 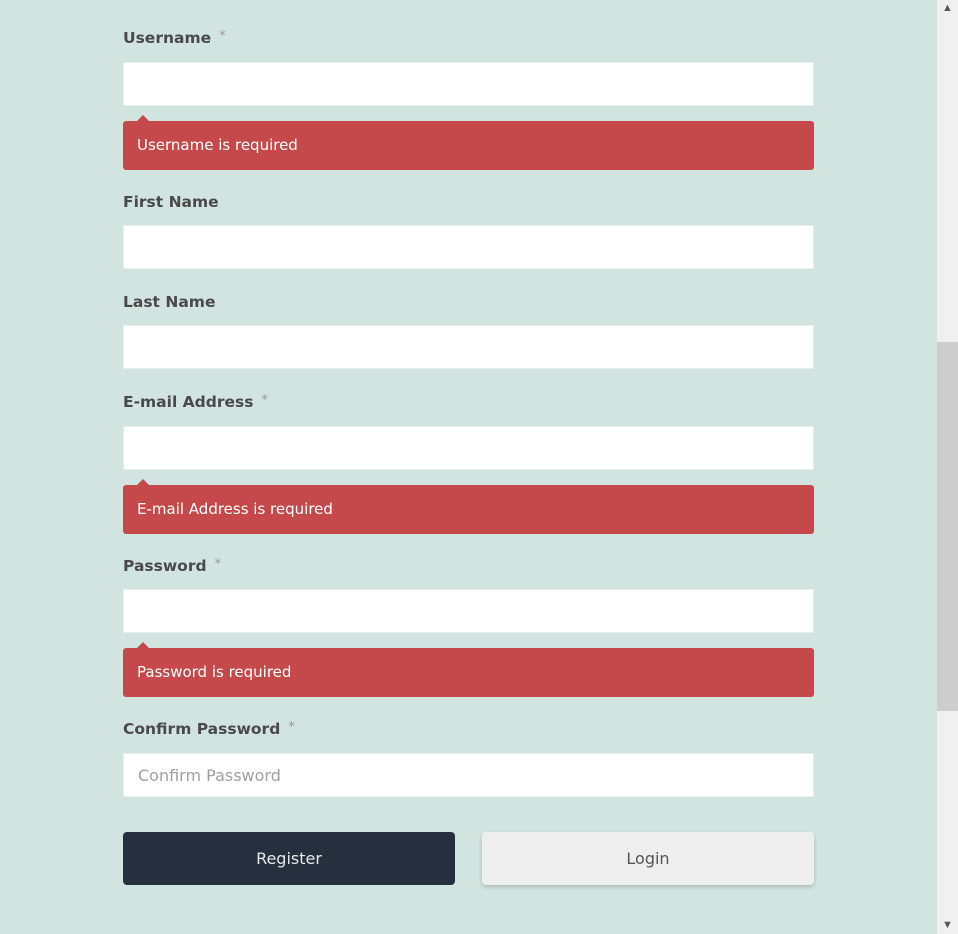 I want to click on confirm-password-input, so click(x=468, y=775).